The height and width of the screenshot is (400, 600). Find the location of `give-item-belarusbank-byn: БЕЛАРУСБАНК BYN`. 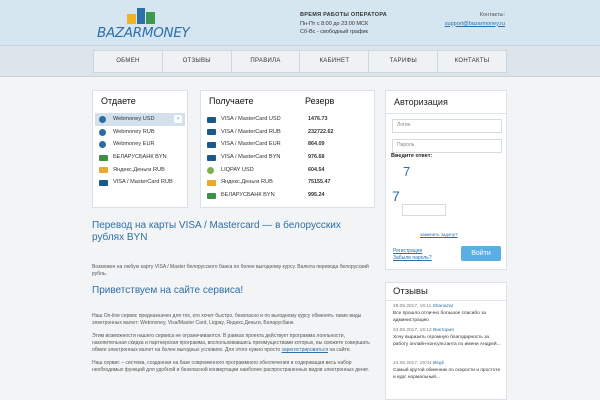

give-item-belarusbank-byn: БЕЛАРУСБАНК BYN is located at coordinates (140, 157).